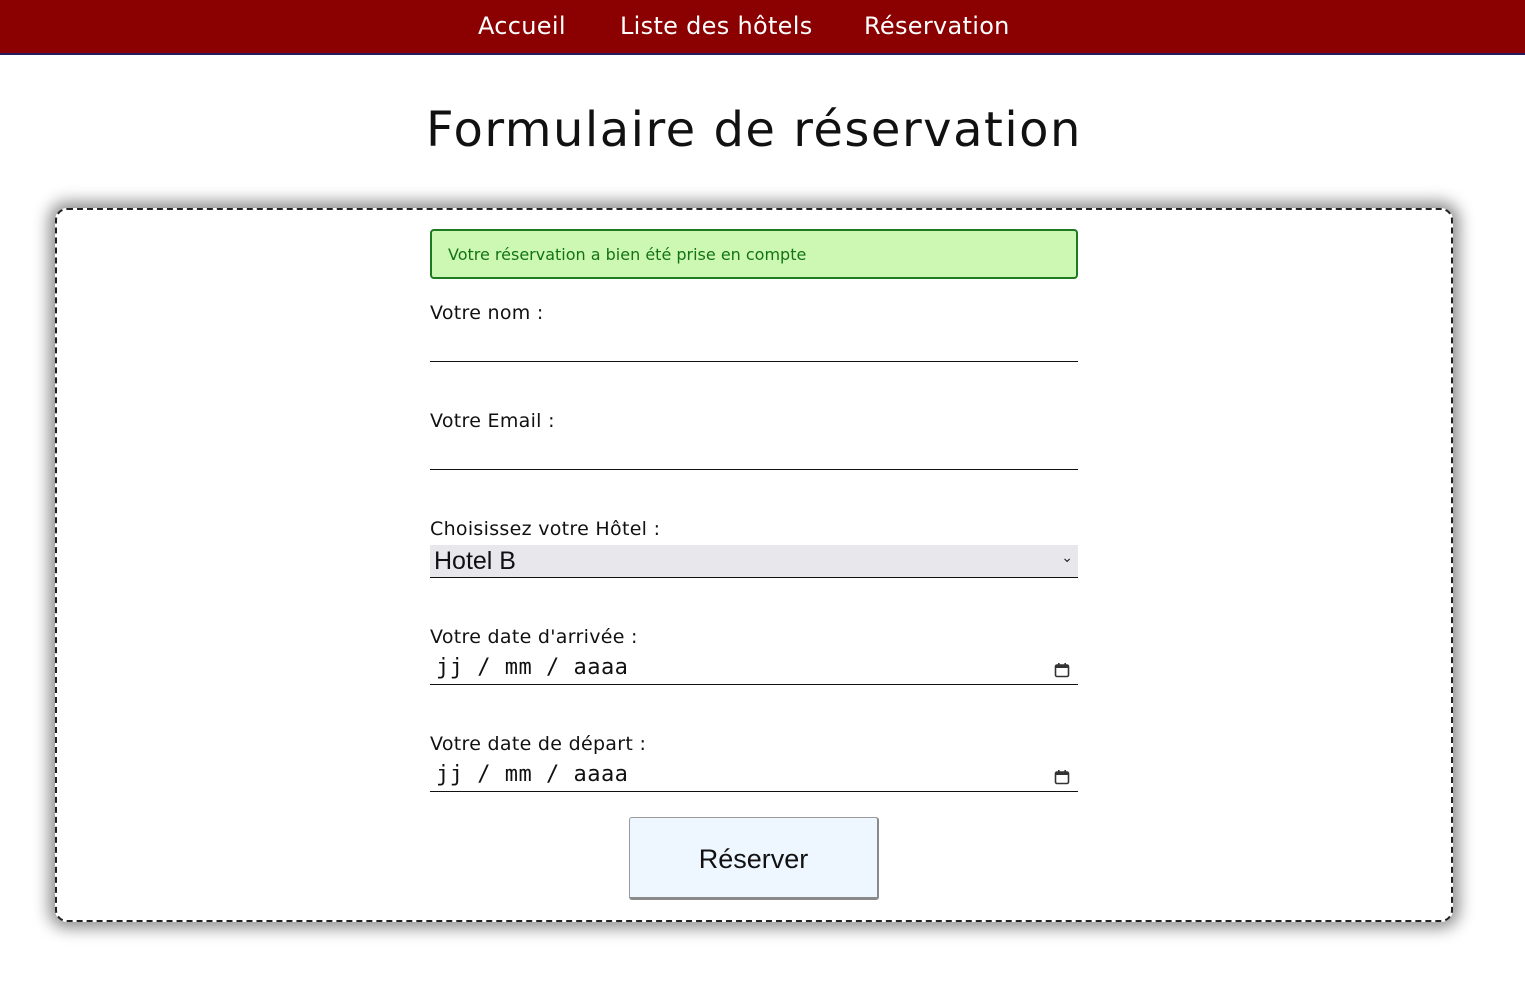 The height and width of the screenshot is (982, 1525). I want to click on top-navbar: Accueil Liste des hôtels Réservation, so click(762, 27).